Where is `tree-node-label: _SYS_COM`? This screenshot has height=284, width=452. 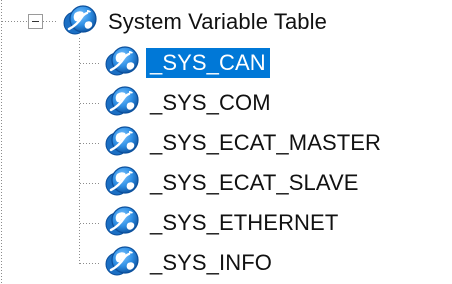 tree-node-label: _SYS_COM is located at coordinates (210, 102).